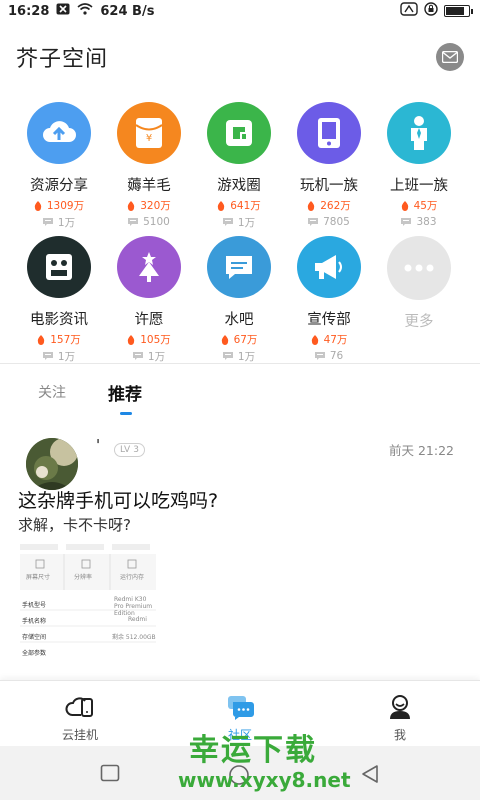 The height and width of the screenshot is (800, 480). Describe the element at coordinates (421, 450) in the screenshot. I see `post-time: 前天 21:22` at that location.